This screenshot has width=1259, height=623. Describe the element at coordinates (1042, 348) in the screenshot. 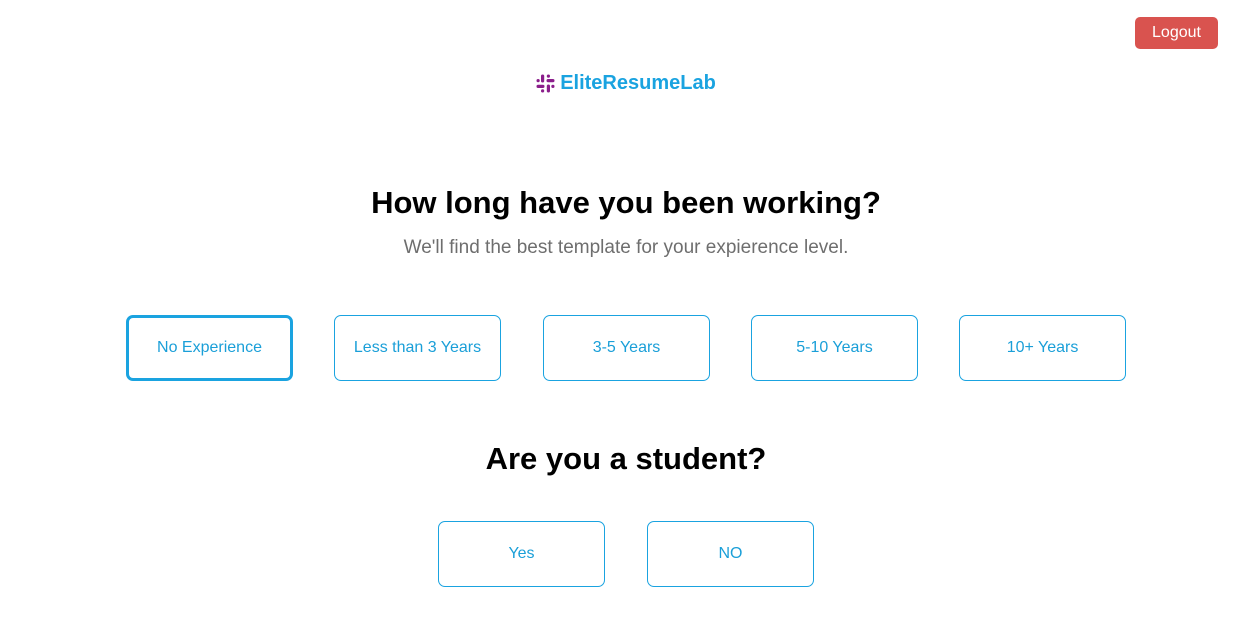

I see `option-10-plus-years: 10+ Years` at that location.